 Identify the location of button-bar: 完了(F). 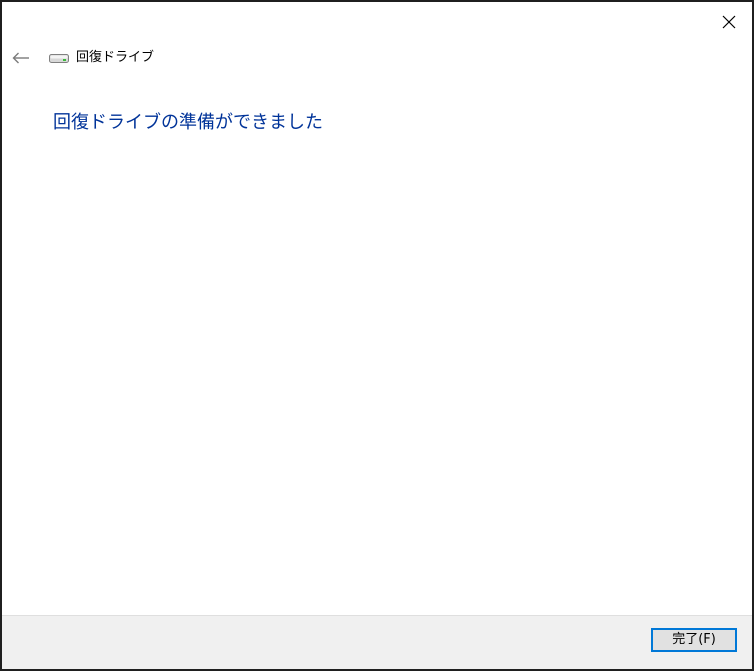
(377, 642).